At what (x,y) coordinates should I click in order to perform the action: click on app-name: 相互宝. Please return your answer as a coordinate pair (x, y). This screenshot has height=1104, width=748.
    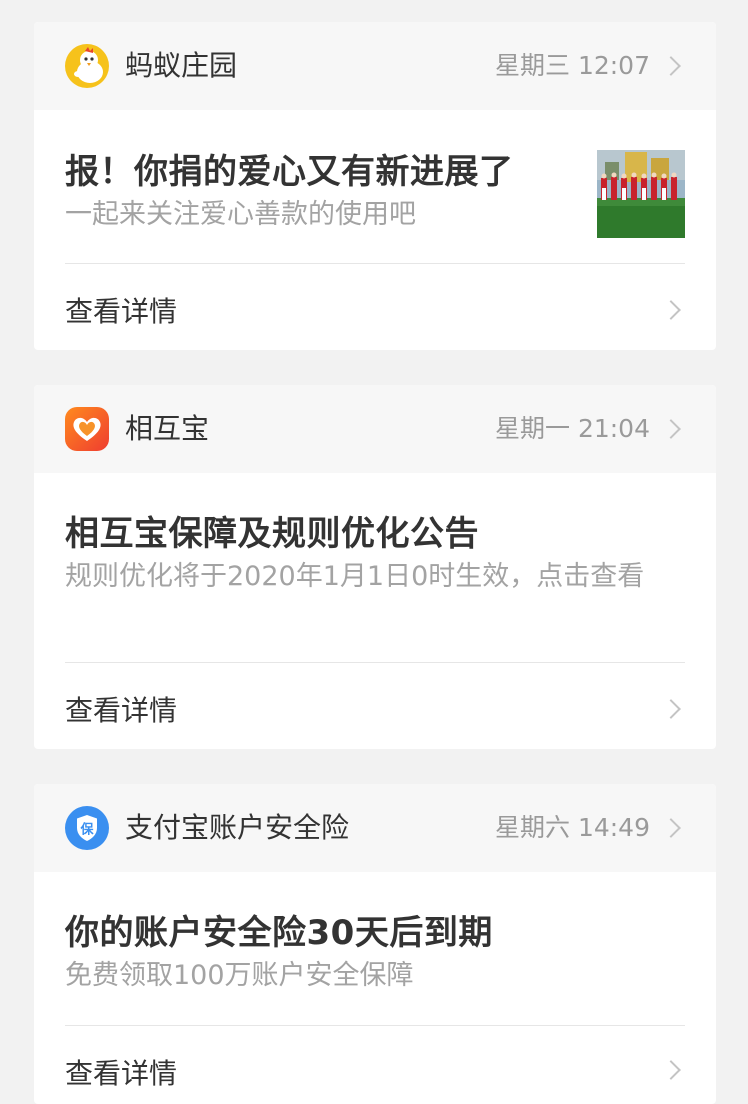
    Looking at the image, I should click on (167, 428).